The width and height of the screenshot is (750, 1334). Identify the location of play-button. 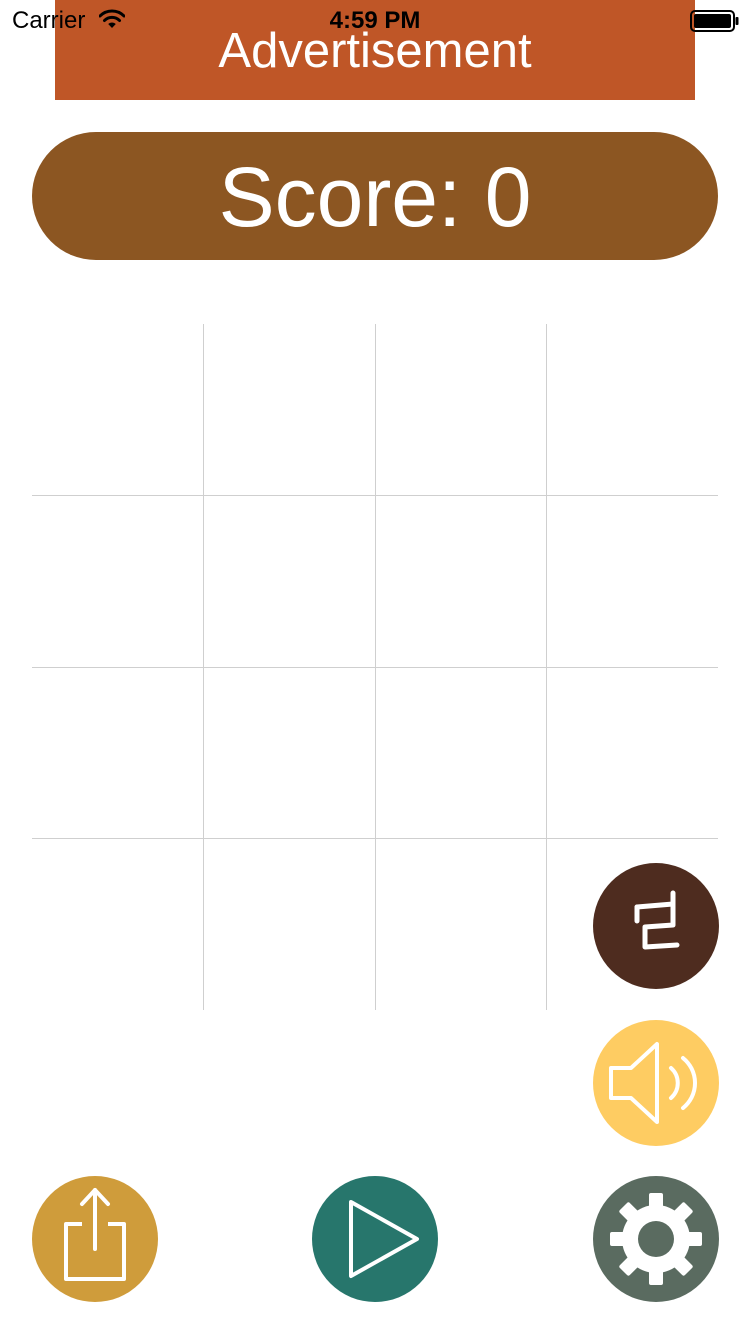
(375, 1239).